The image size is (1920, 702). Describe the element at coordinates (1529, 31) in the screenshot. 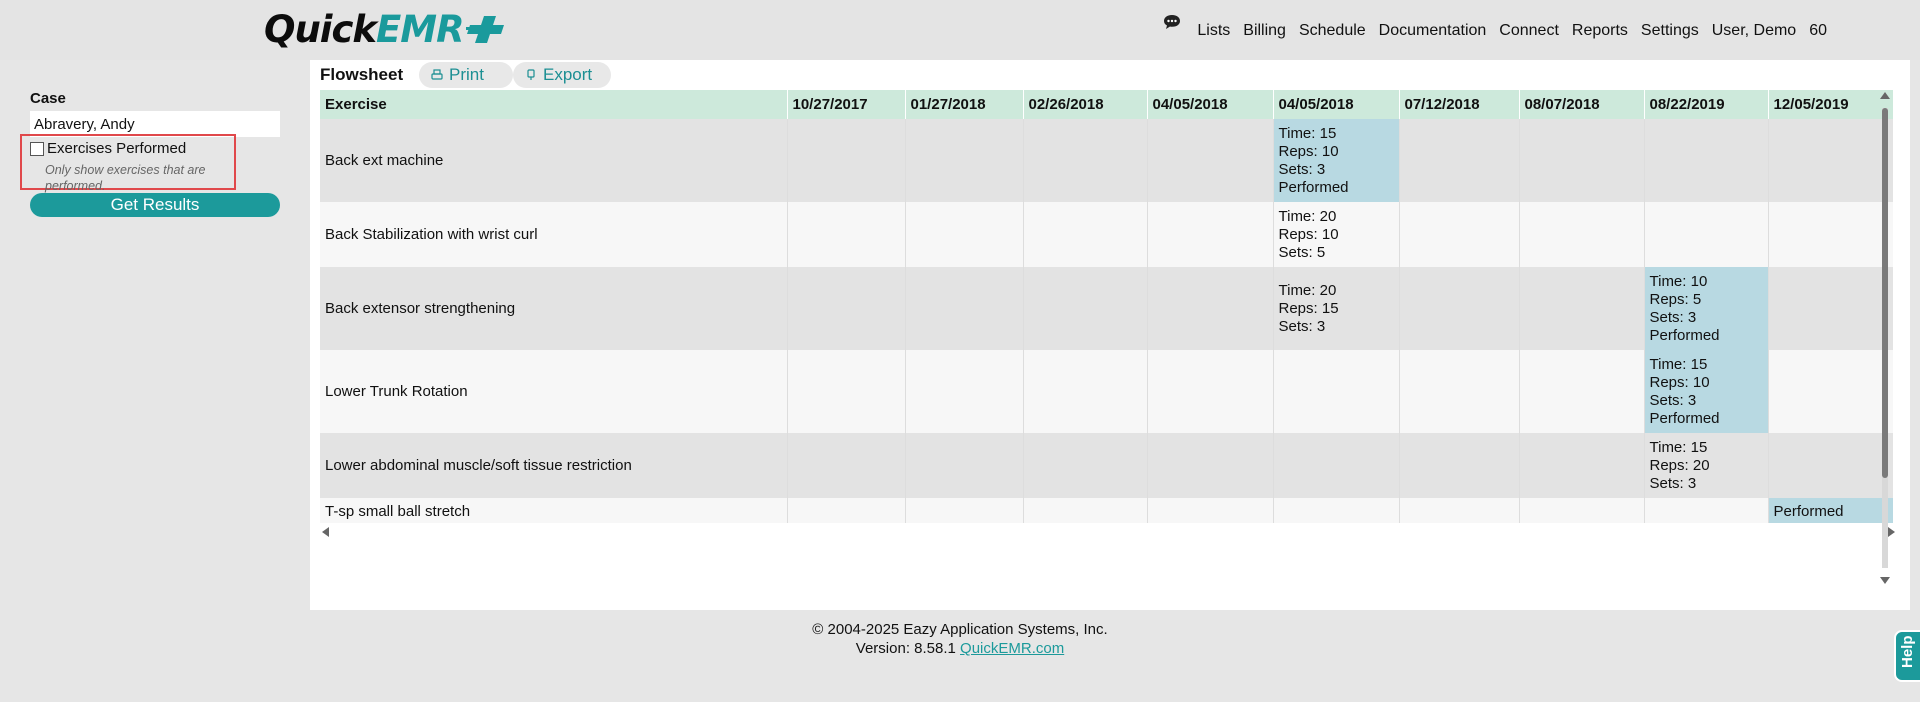

I see `nav-connect: Connect` at that location.